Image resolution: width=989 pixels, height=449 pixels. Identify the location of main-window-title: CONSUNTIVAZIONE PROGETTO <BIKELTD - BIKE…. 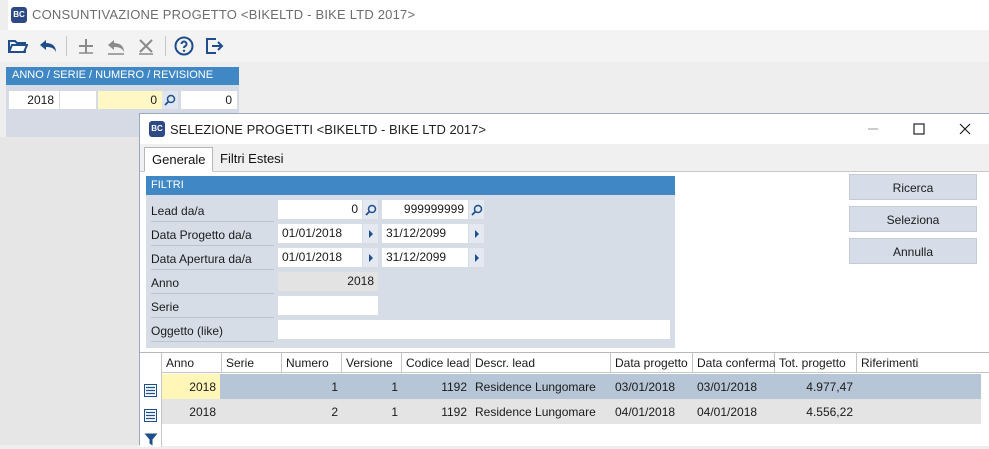
(224, 14).